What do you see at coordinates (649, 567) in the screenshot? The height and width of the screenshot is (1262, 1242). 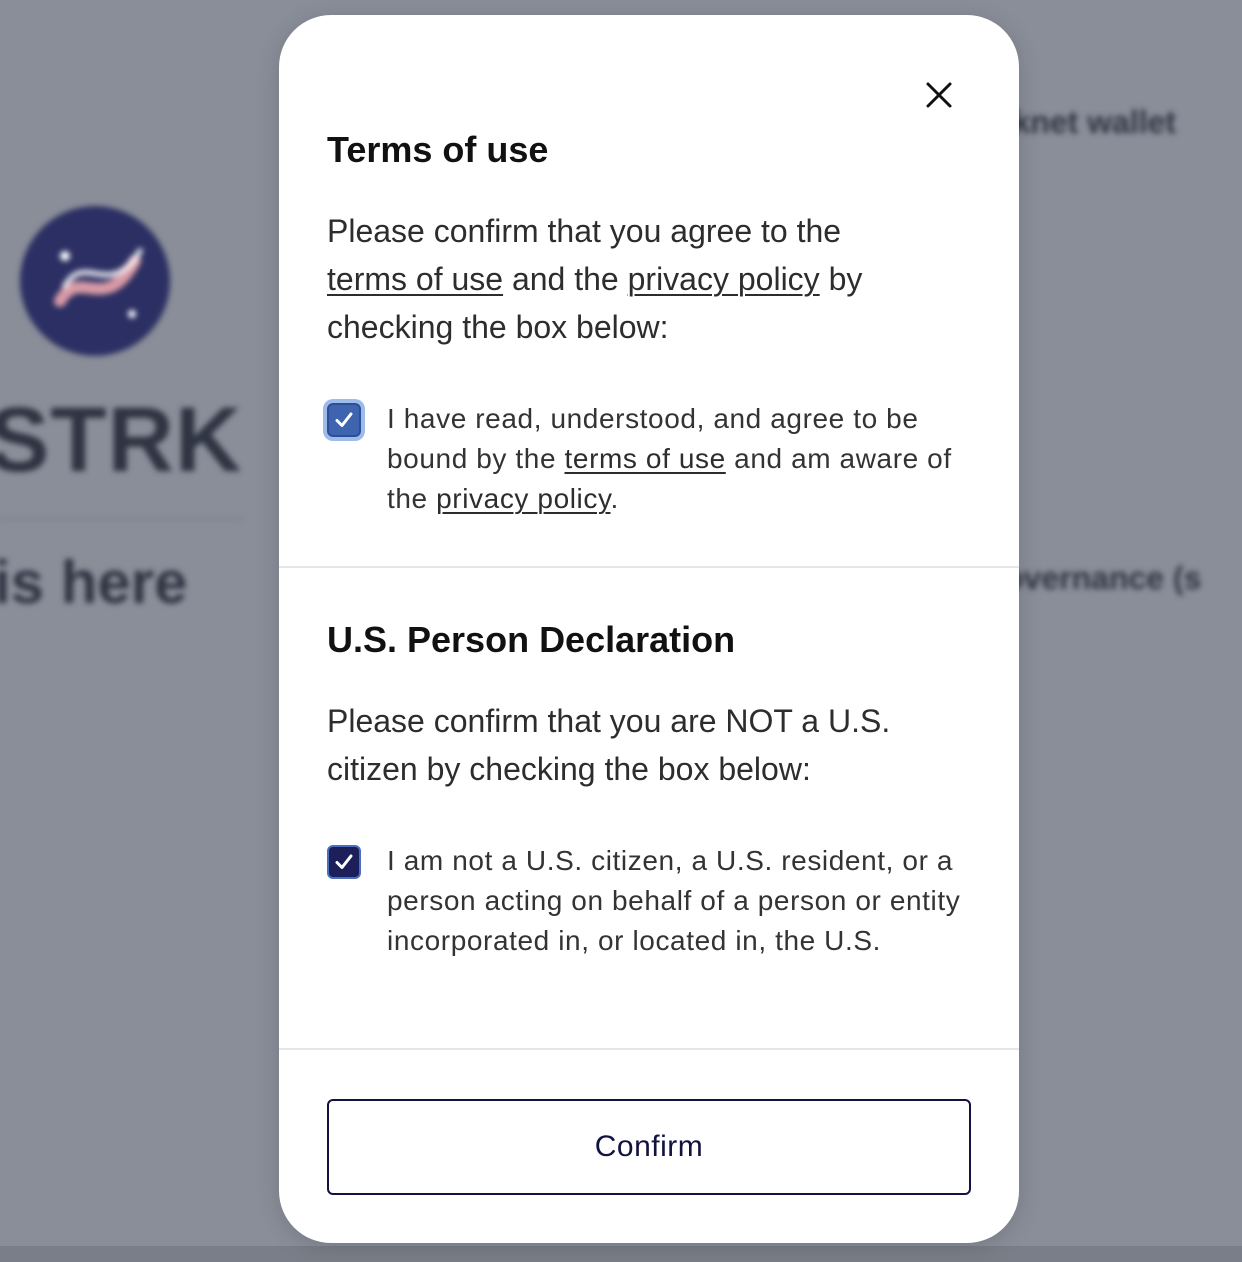 I see `section-divider` at bounding box center [649, 567].